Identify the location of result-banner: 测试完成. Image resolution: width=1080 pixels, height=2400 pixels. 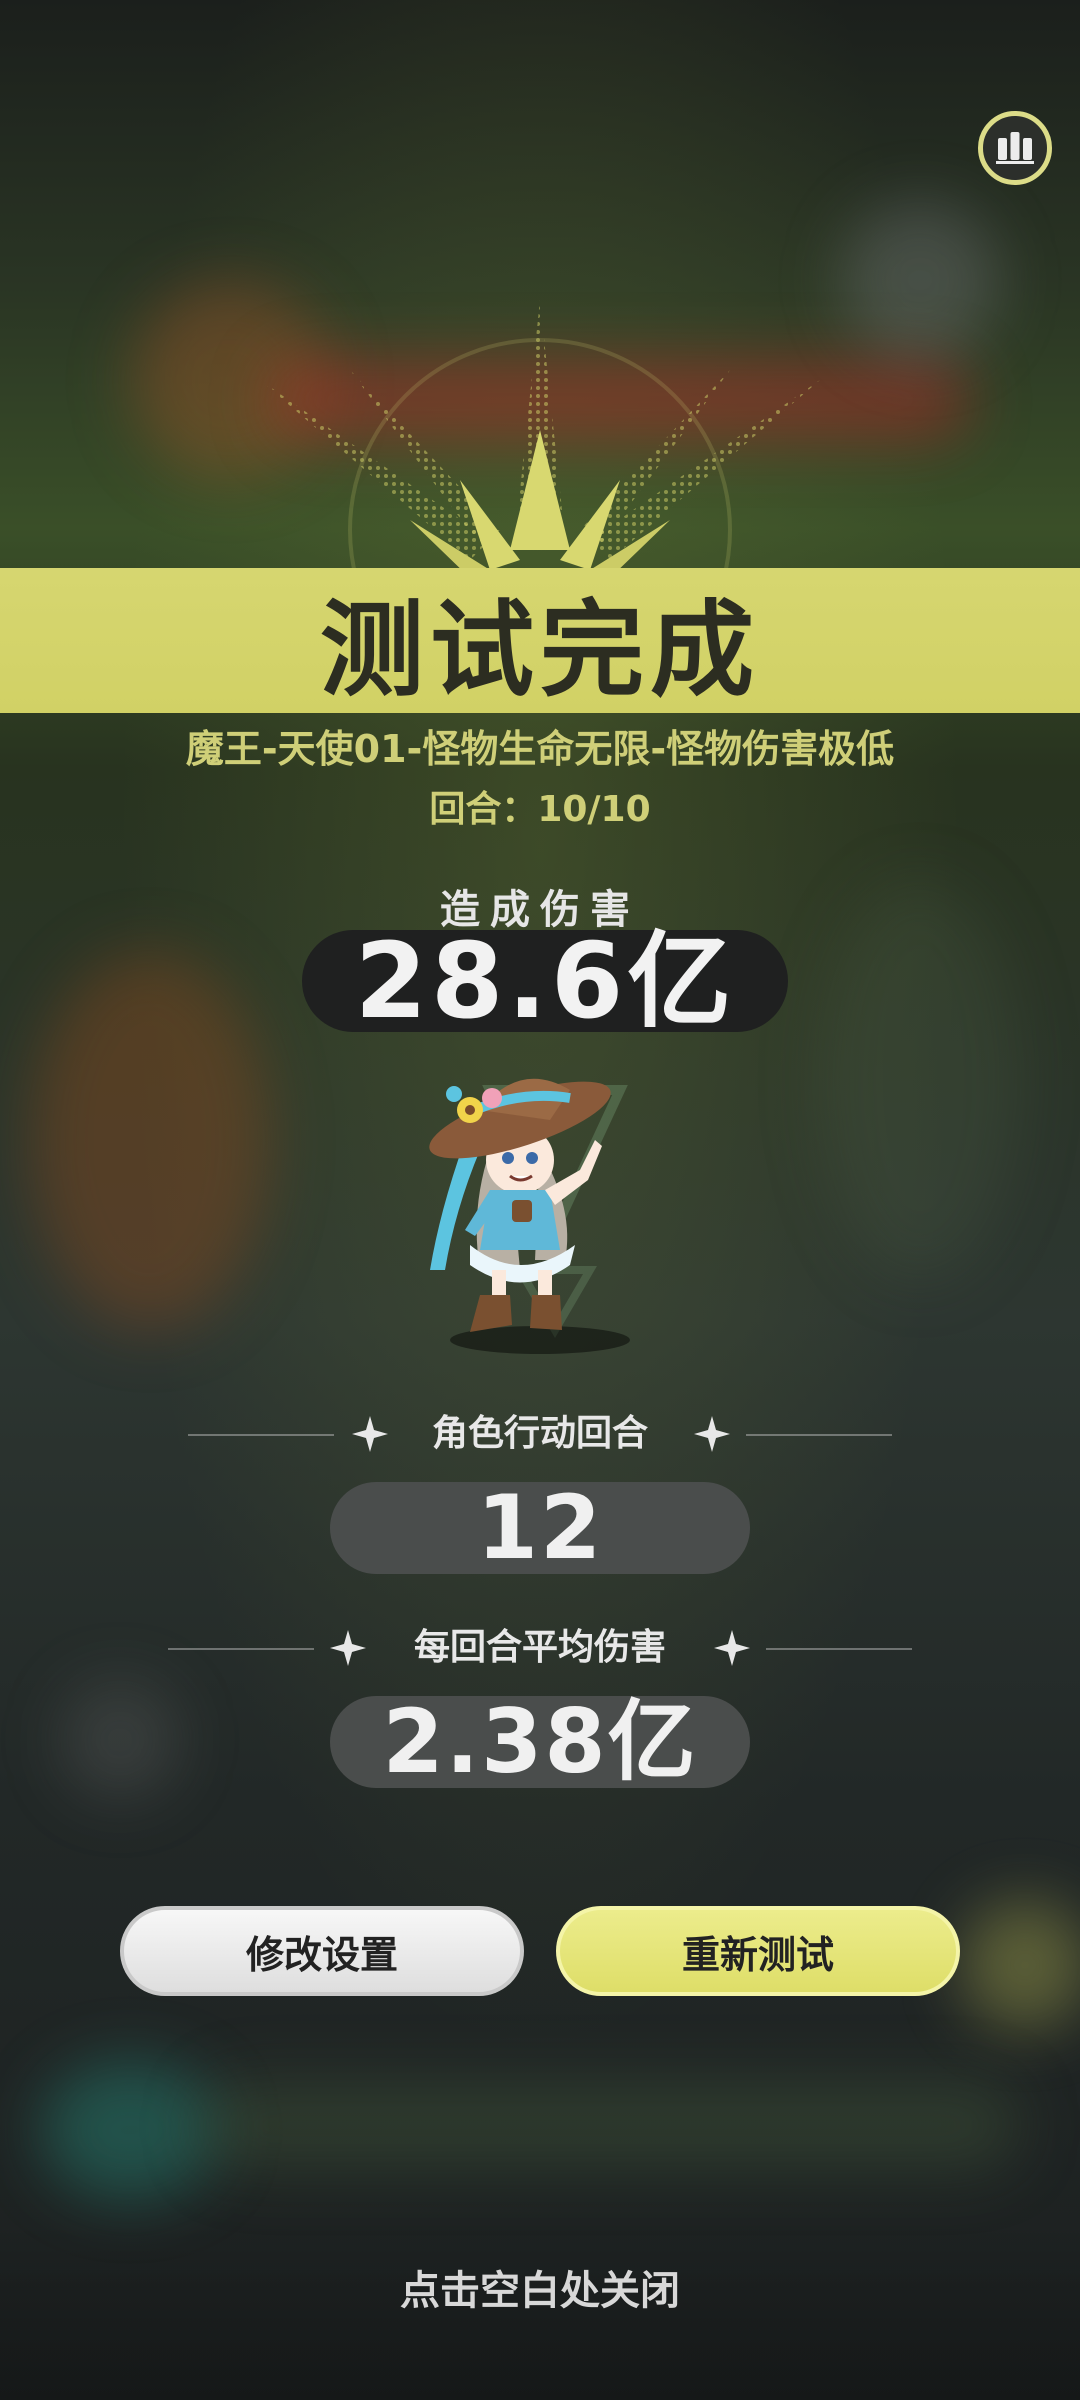
(540, 640).